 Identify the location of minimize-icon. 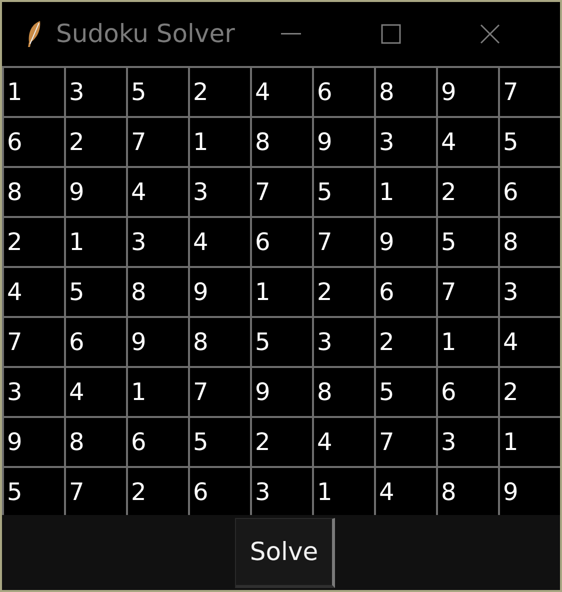
(290, 34).